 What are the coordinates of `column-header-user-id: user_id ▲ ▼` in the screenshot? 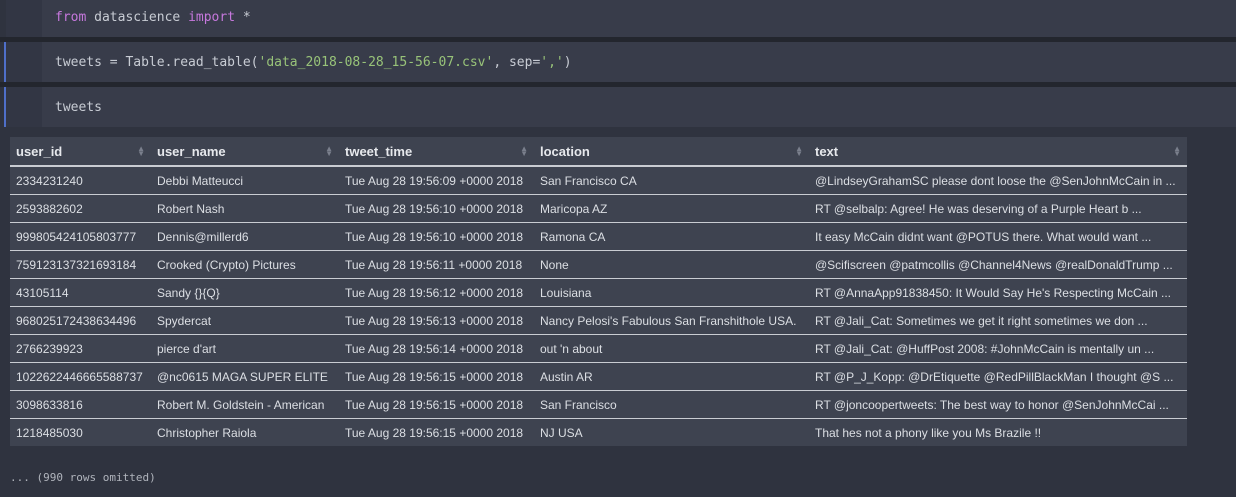 It's located at (80, 152).